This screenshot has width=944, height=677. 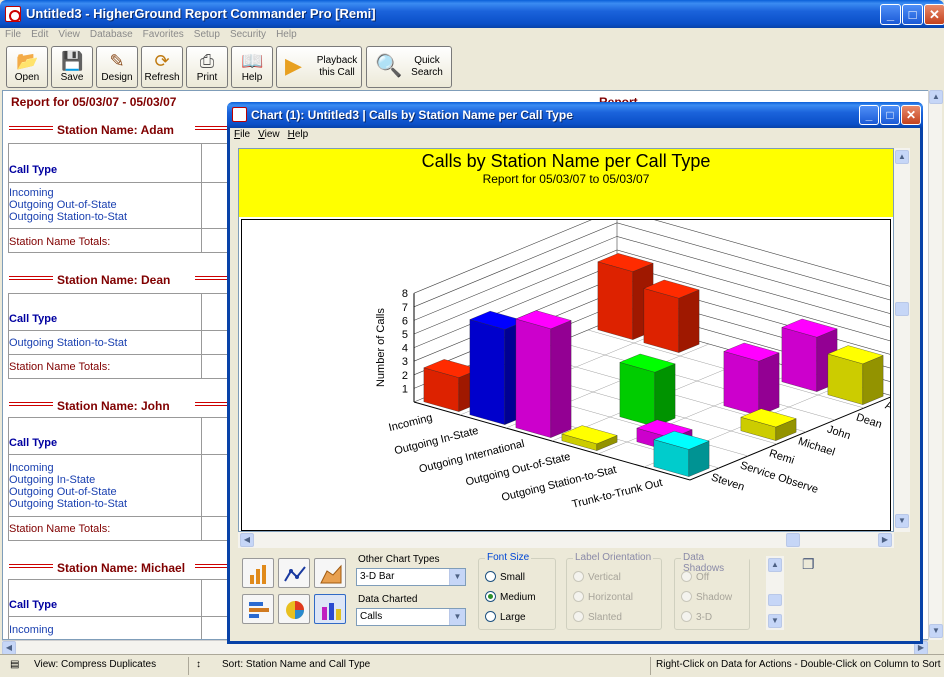 I want to click on other-chart-types-select: 3-D Bar ▼, so click(x=411, y=577).